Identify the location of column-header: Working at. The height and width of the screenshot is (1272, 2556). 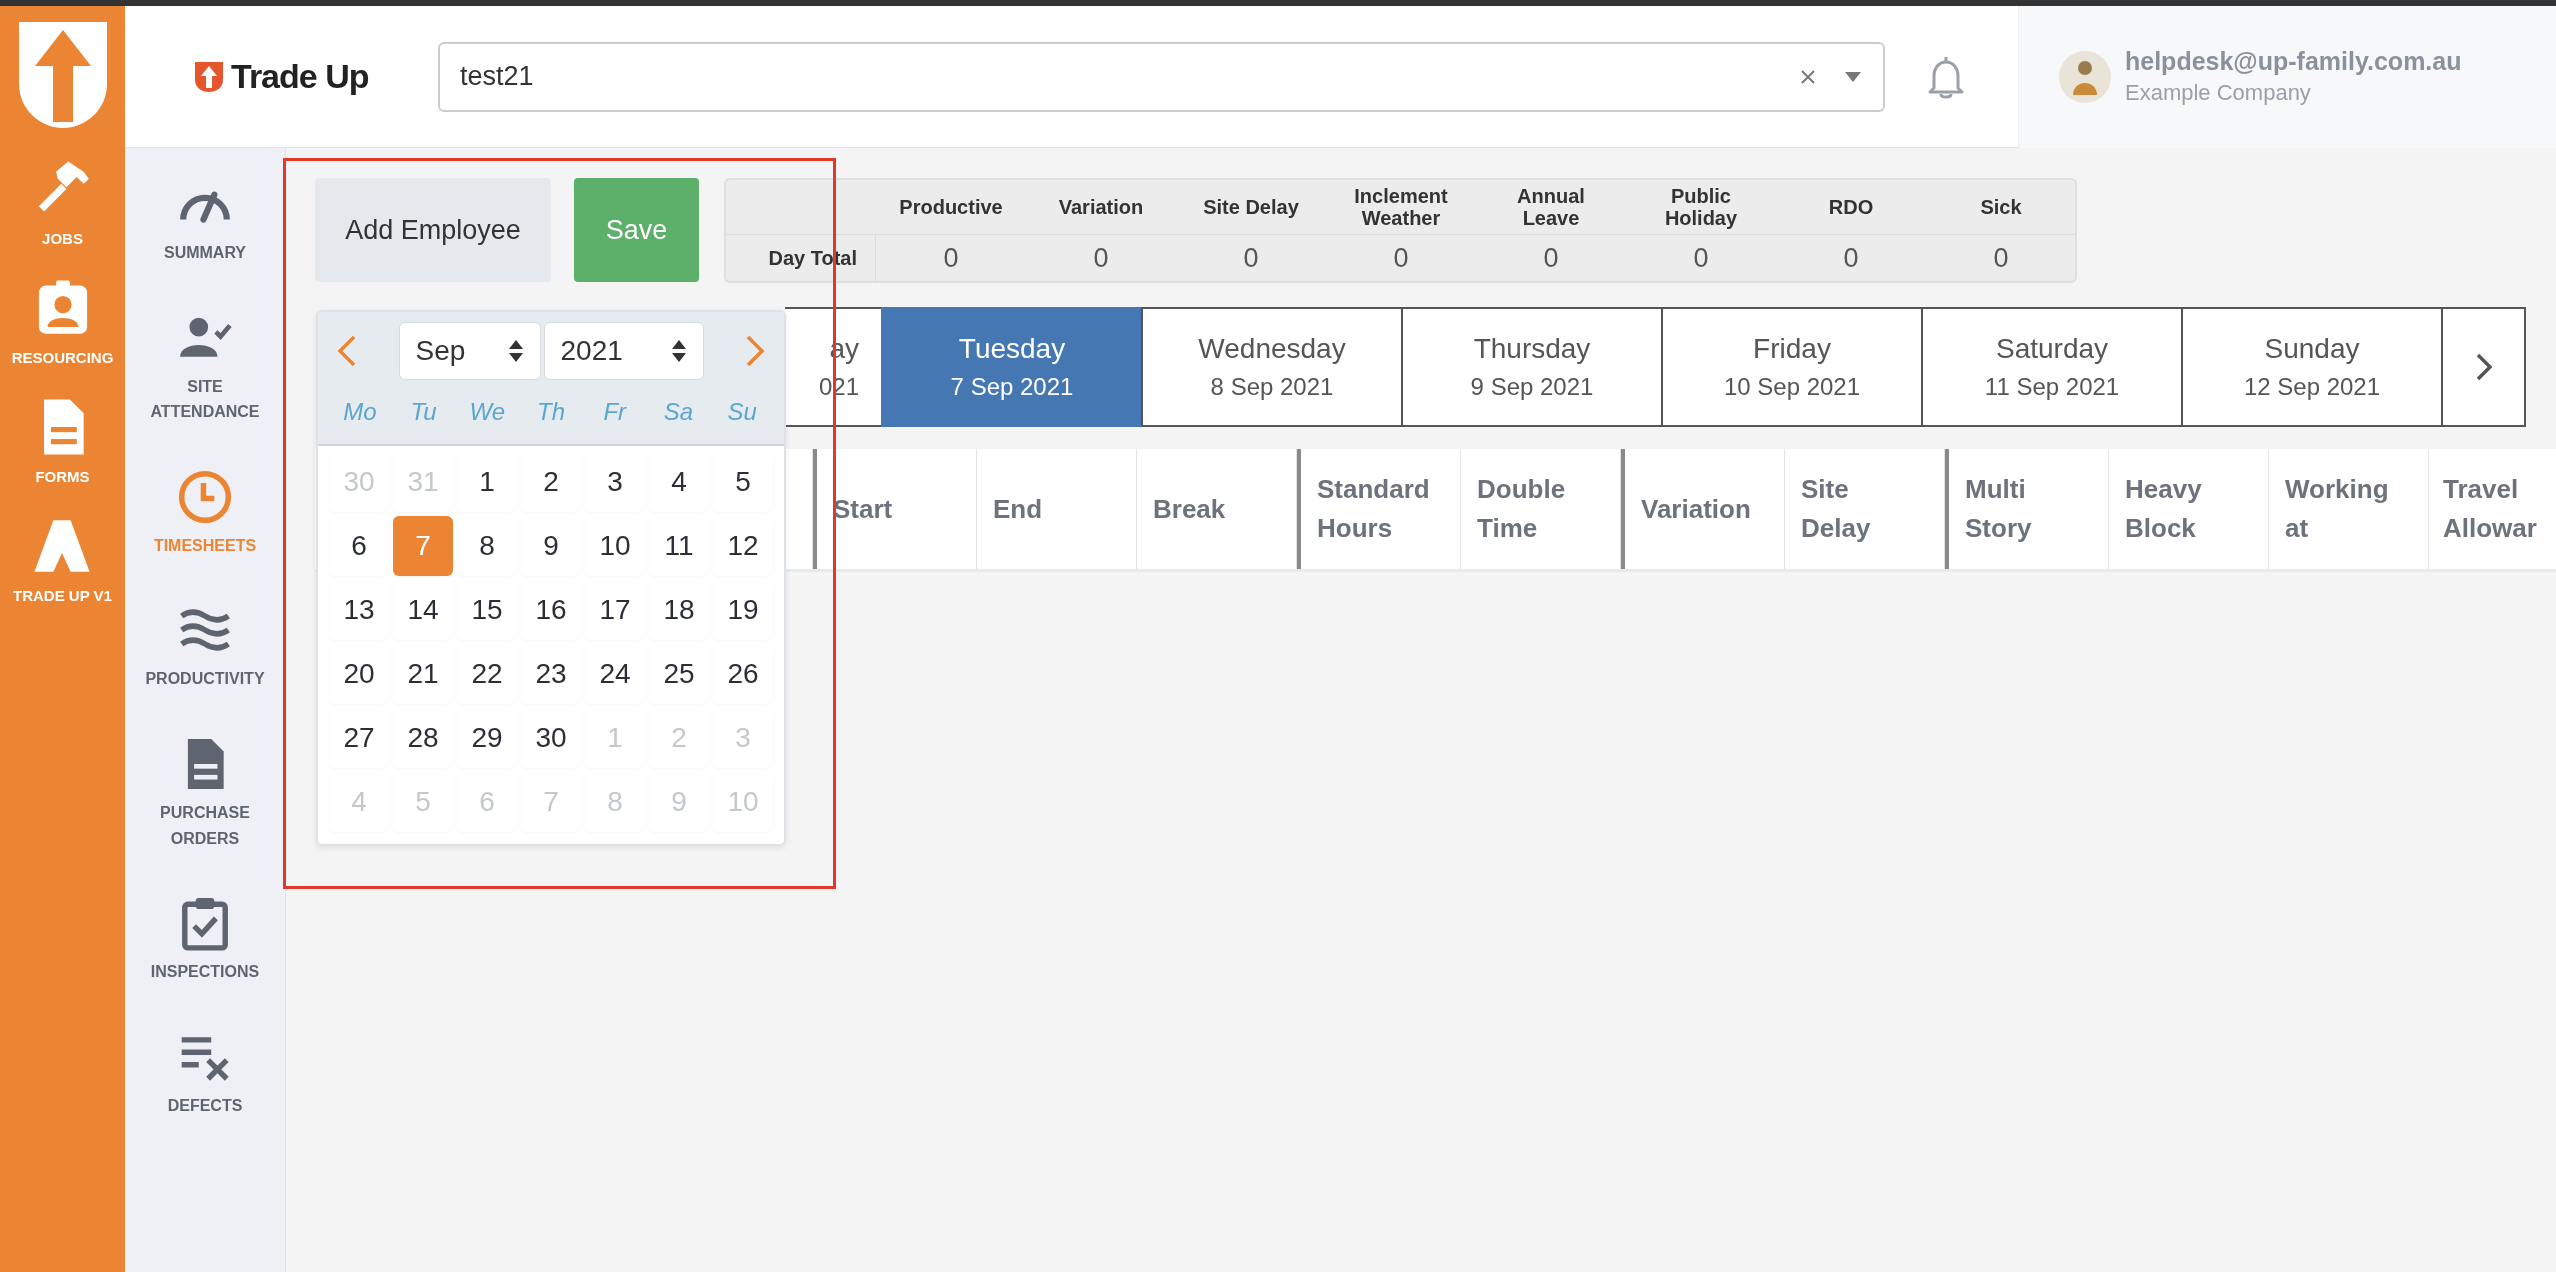
(2349, 509).